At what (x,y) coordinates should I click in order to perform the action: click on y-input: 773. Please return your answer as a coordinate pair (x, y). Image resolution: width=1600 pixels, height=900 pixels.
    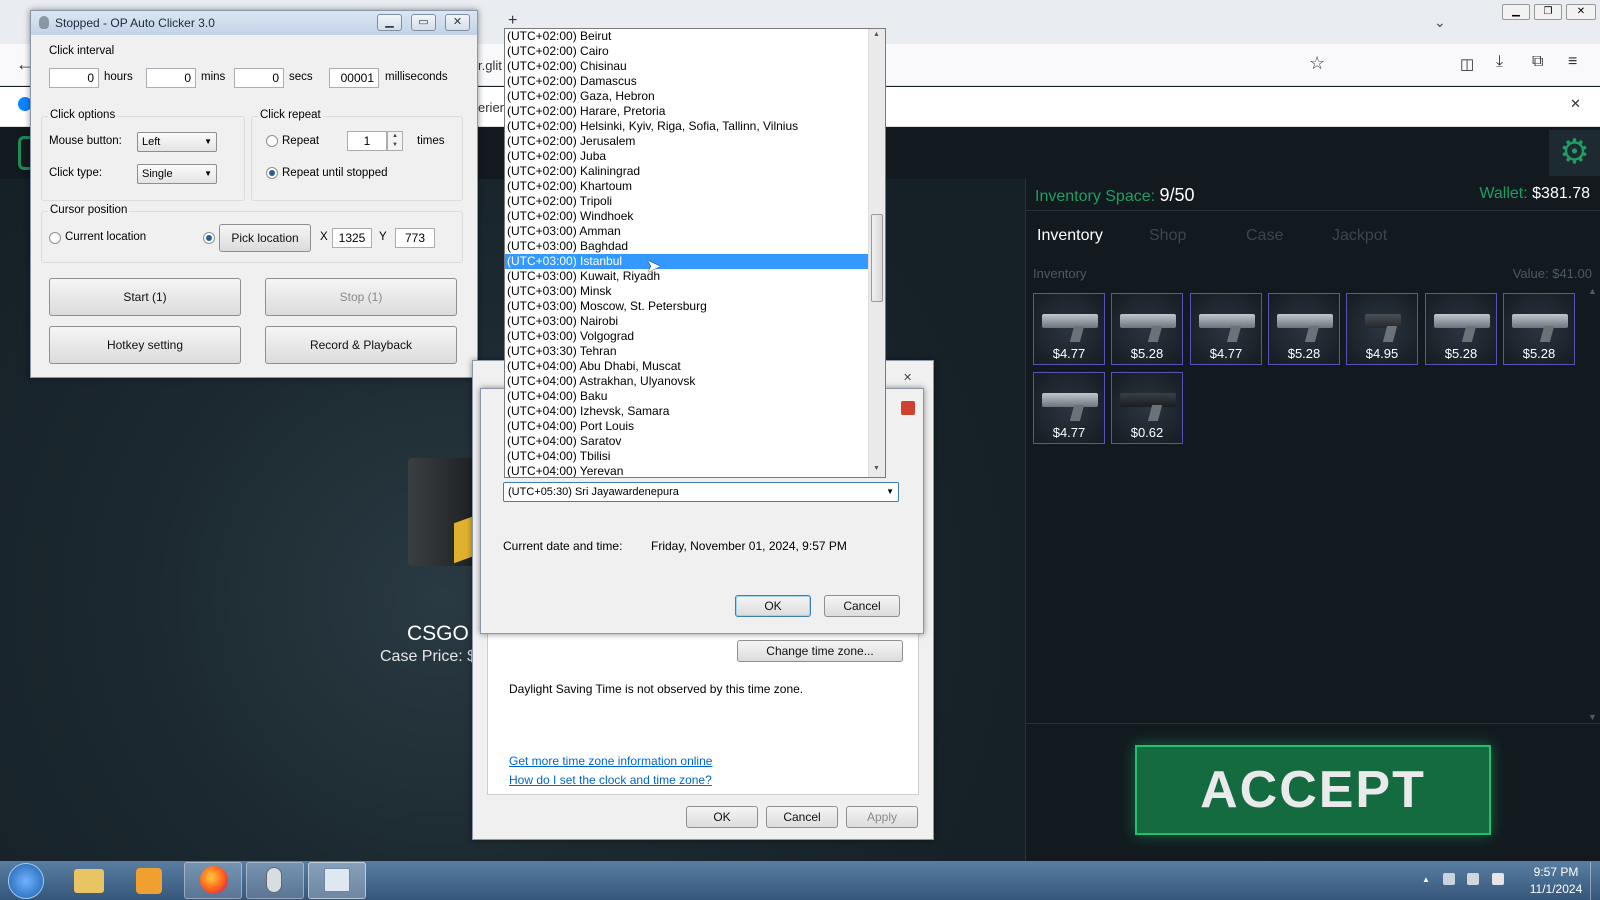
    Looking at the image, I should click on (415, 238).